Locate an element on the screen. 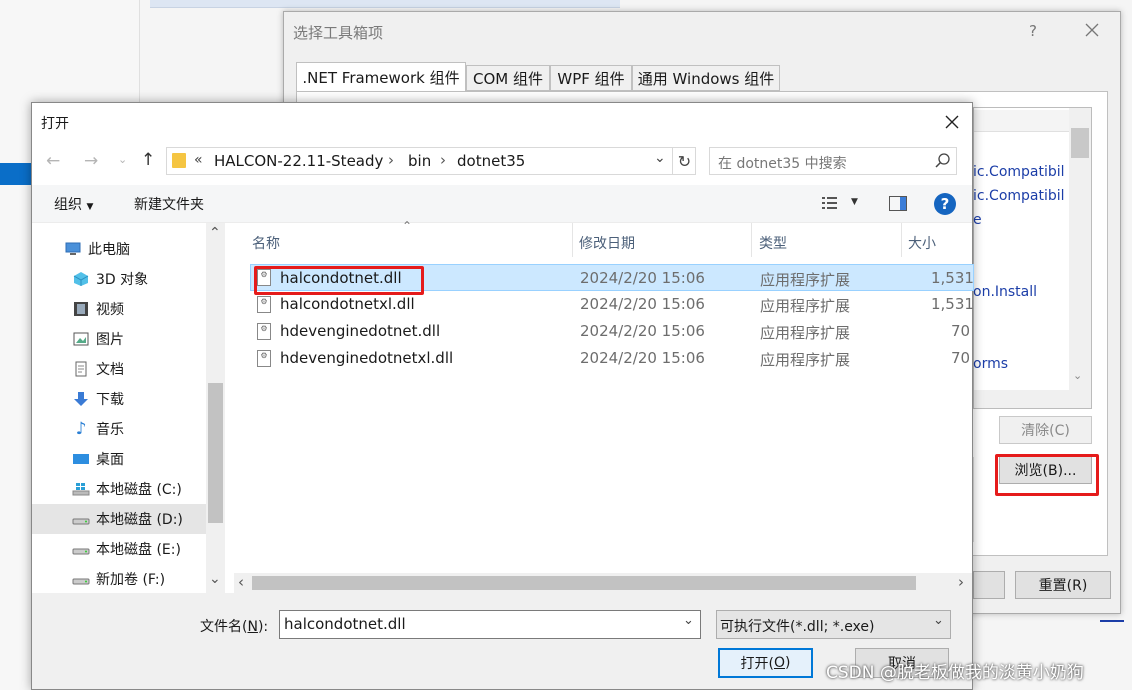 Image resolution: width=1132 pixels, height=690 pixels. reset-button: 重置(R) is located at coordinates (1063, 585).